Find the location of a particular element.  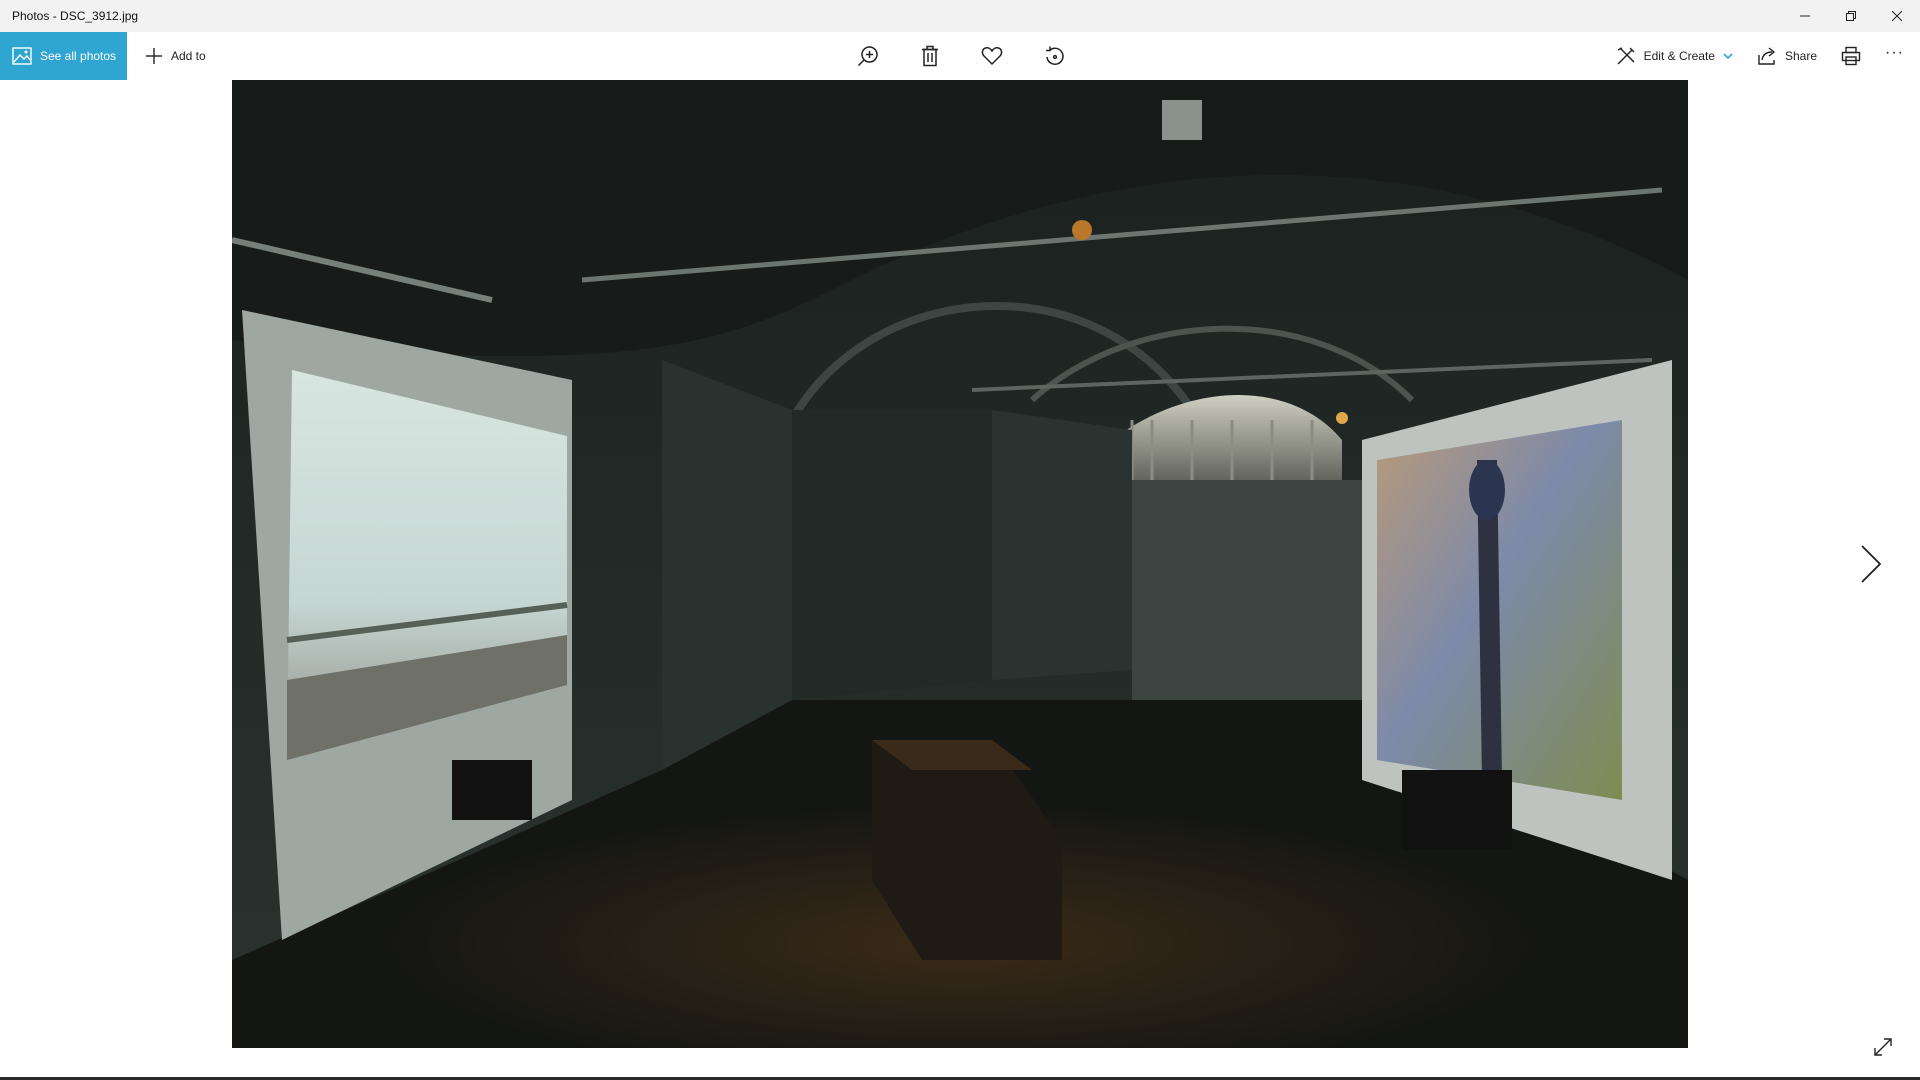

plus-icon is located at coordinates (154, 56).